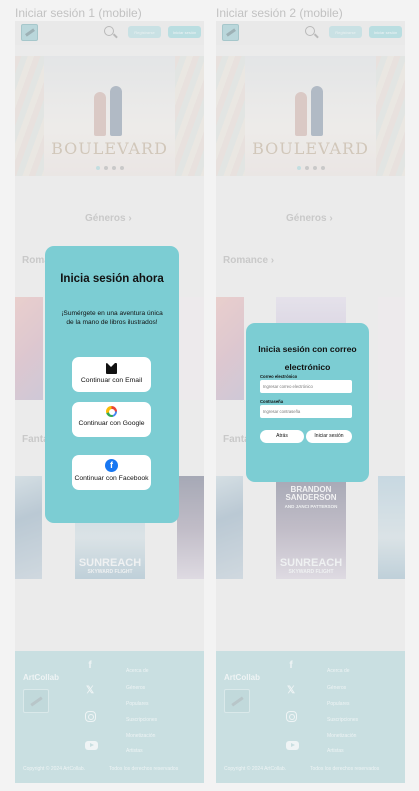 The image size is (419, 791). Describe the element at coordinates (282, 436) in the screenshot. I see `back-button: Atrás` at that location.